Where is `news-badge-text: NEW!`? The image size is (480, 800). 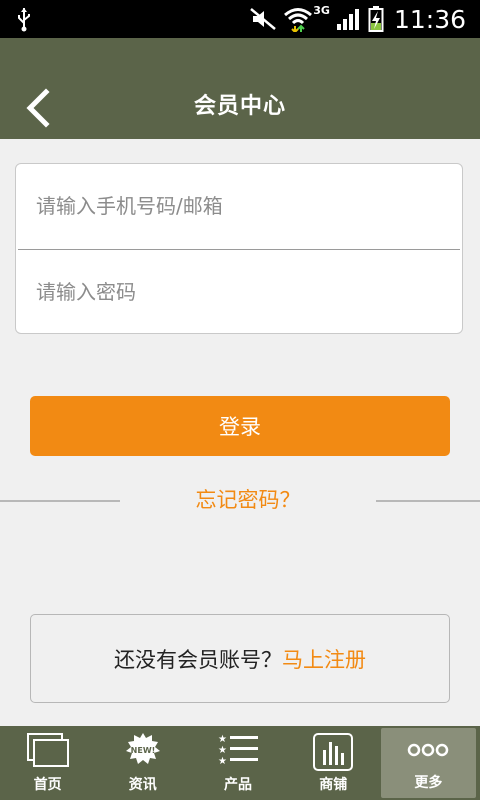
news-badge-text: NEW! is located at coordinates (142, 750).